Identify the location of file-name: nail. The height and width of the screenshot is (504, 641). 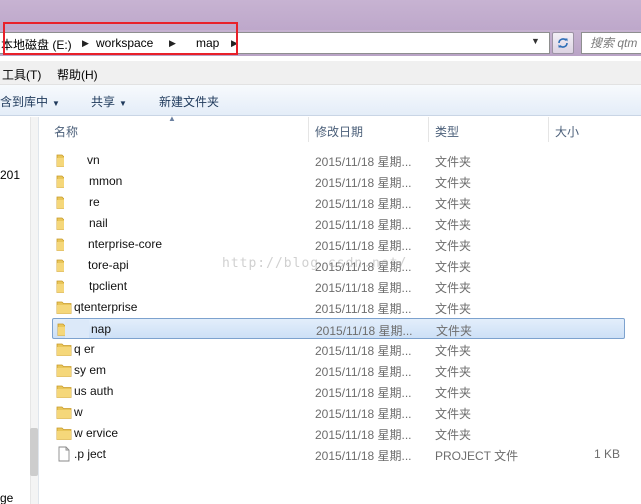
(98, 223).